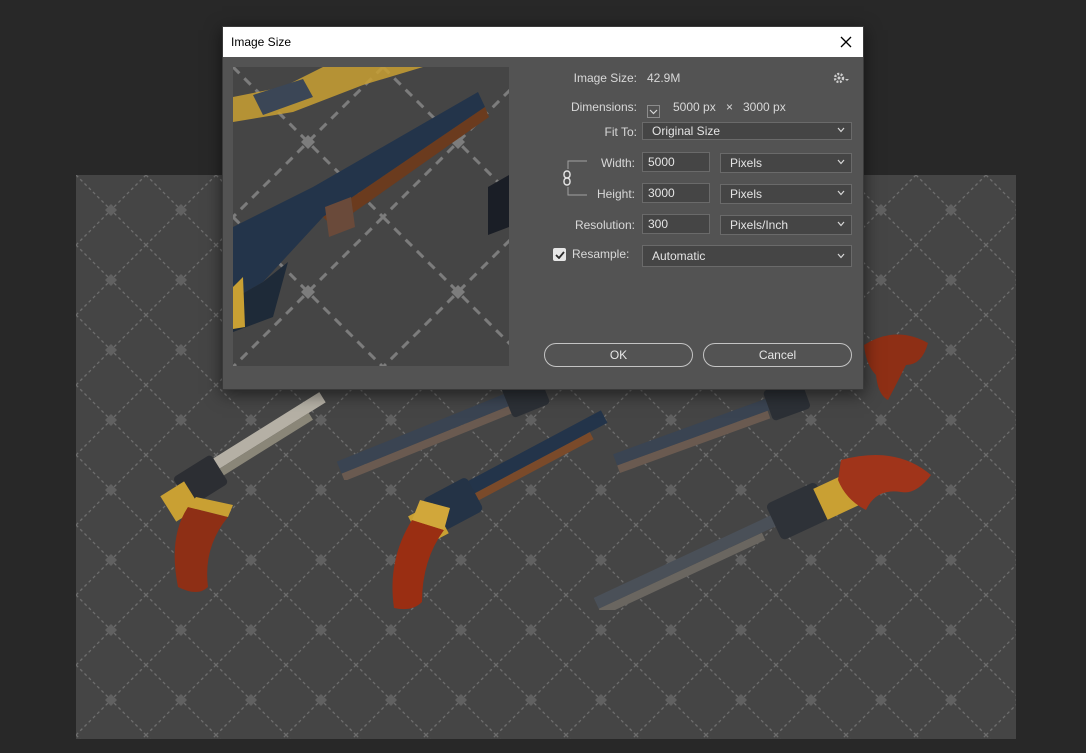  Describe the element at coordinates (617, 163) in the screenshot. I see `width-label: Width:` at that location.